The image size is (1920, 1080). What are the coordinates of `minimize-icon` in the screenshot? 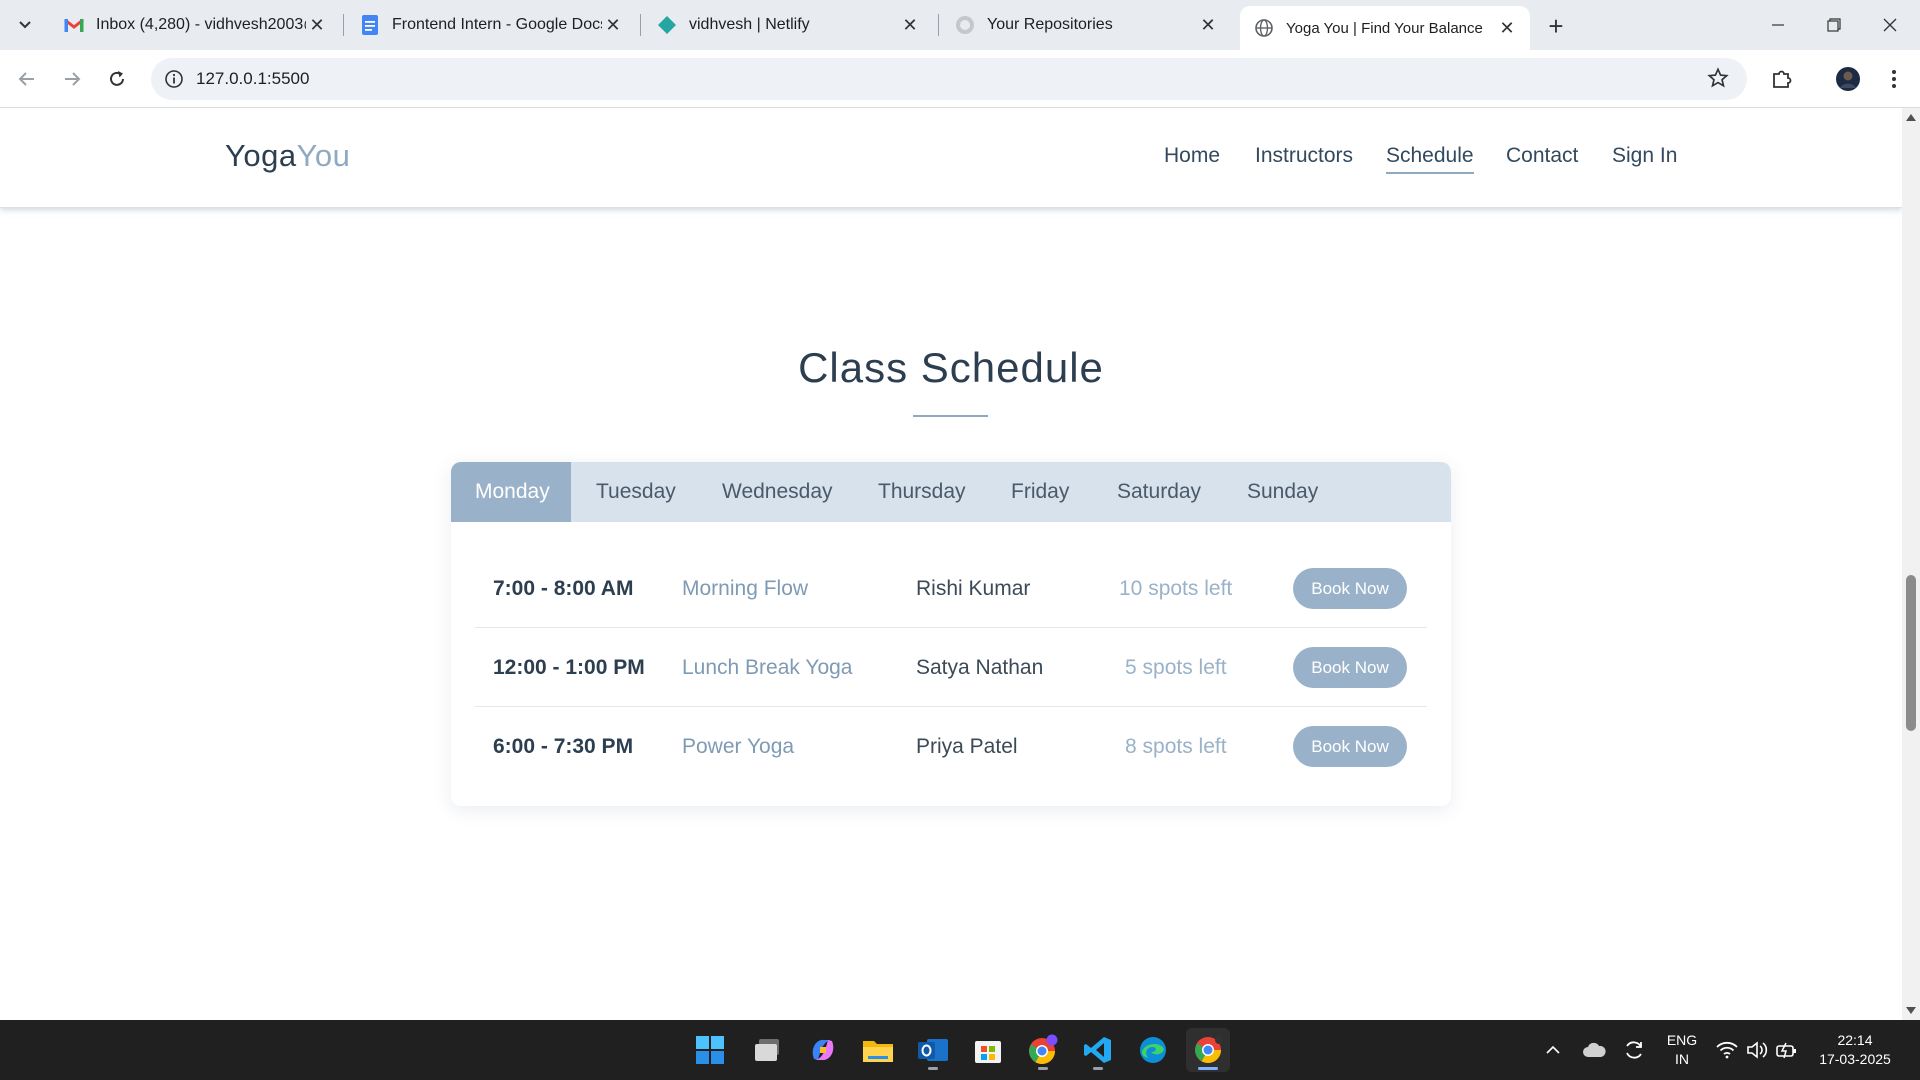 It's located at (1778, 25).